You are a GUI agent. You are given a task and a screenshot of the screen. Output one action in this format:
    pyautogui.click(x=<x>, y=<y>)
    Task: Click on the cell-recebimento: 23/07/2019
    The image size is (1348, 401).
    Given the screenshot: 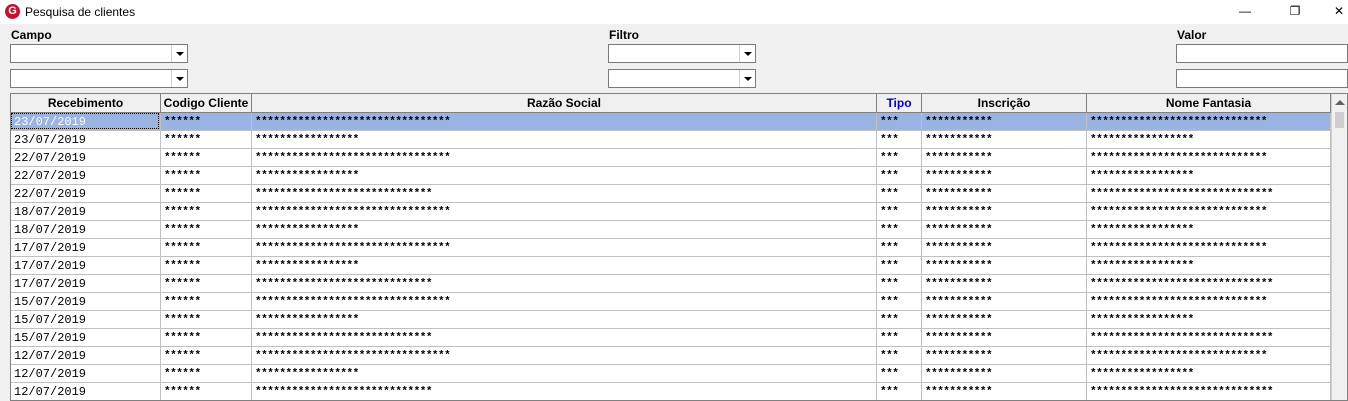 What is the action you would take?
    pyautogui.click(x=86, y=122)
    